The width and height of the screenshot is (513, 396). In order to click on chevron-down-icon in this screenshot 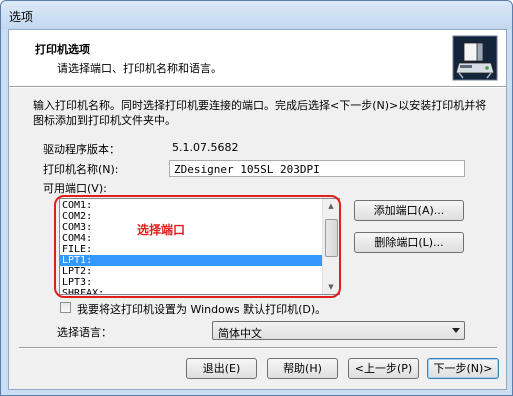, I will do `click(456, 330)`.